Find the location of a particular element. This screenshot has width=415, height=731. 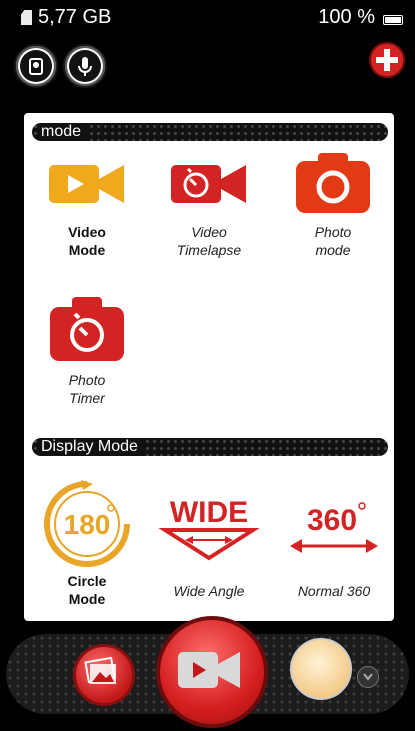

expand-button is located at coordinates (368, 677).